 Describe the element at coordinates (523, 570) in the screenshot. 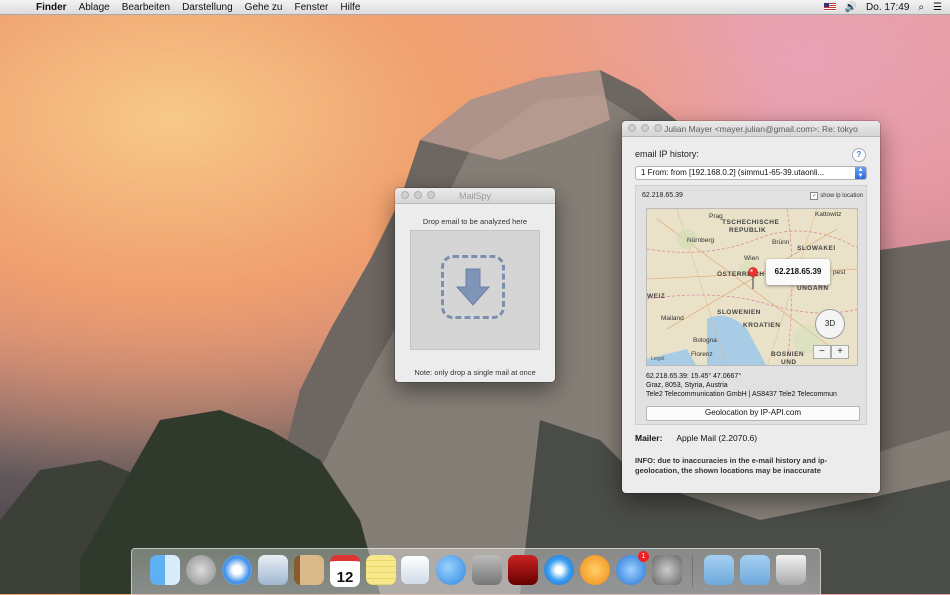

I see `photo-booth-icon` at that location.